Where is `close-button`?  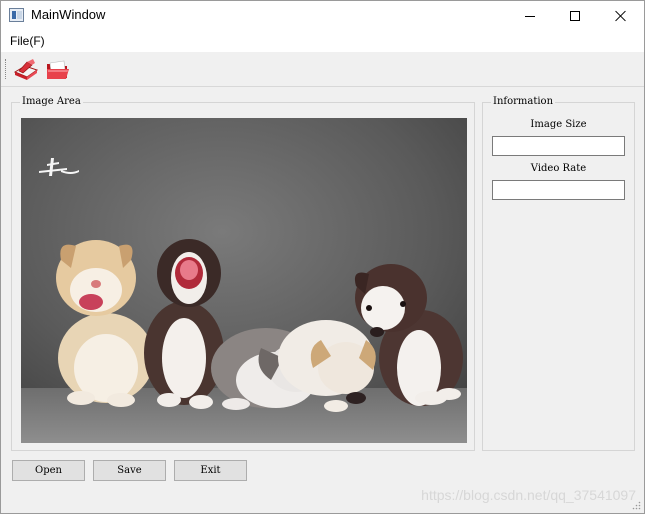
close-button is located at coordinates (621, 16).